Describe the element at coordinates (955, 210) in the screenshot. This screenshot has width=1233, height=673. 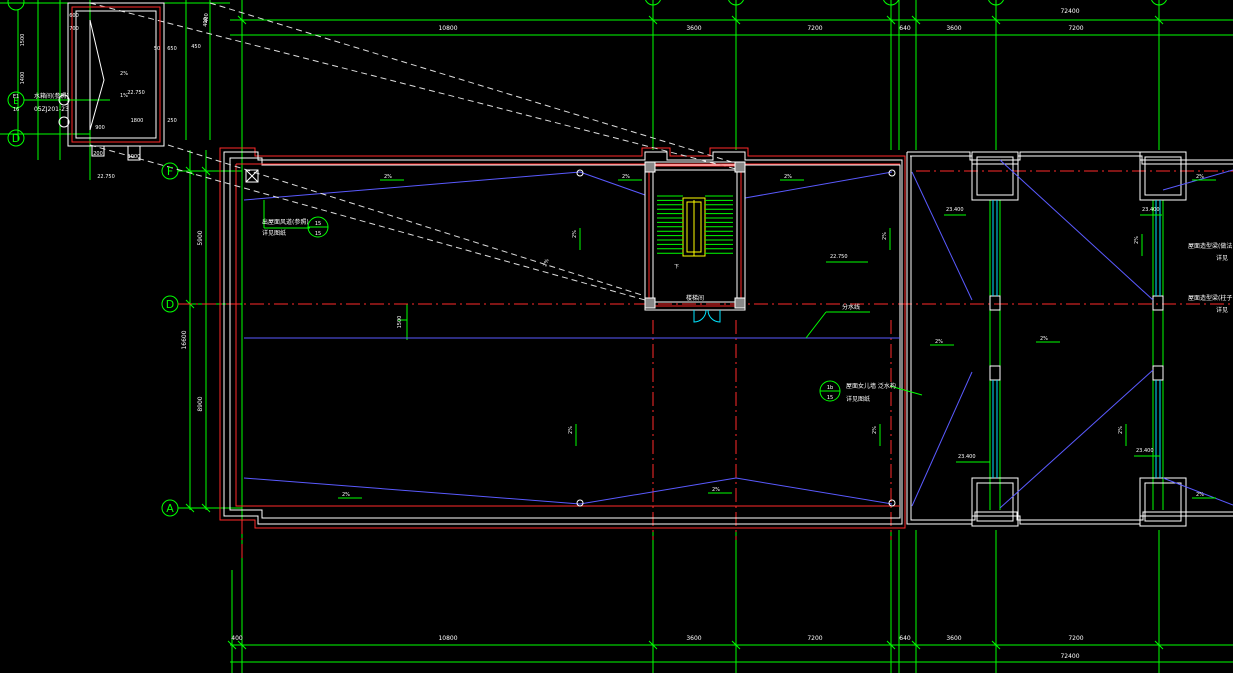
I see `level-right-1: 23.400` at that location.